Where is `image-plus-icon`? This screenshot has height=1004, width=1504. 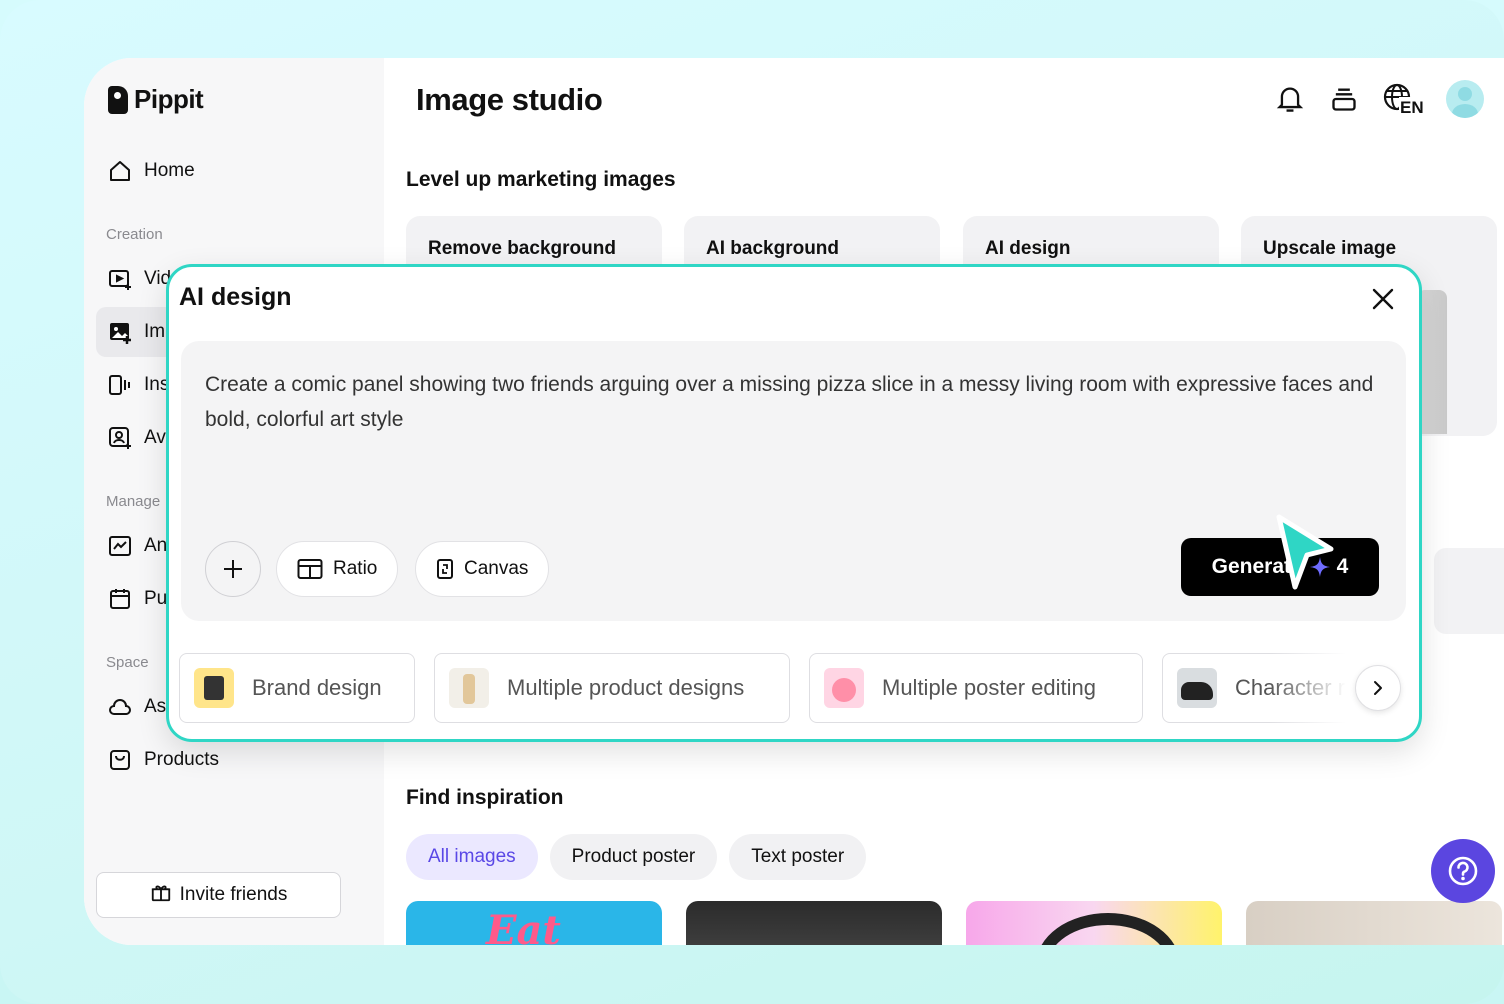 image-plus-icon is located at coordinates (120, 332).